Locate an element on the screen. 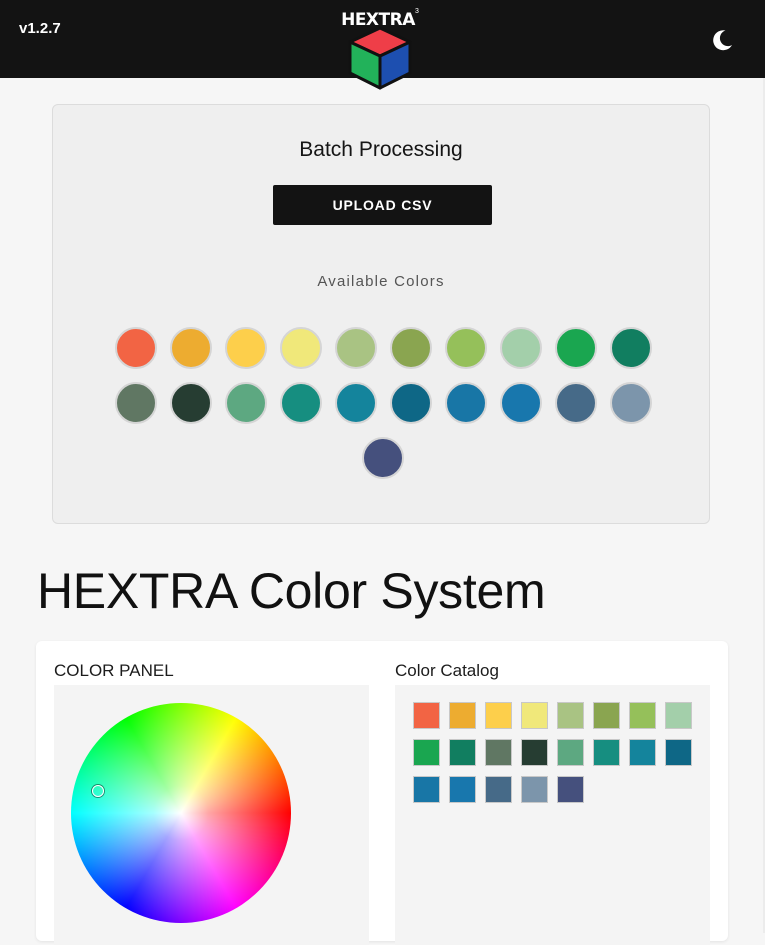 Image resolution: width=765 pixels, height=945 pixels. version-label: v1.2.7 is located at coordinates (40, 28).